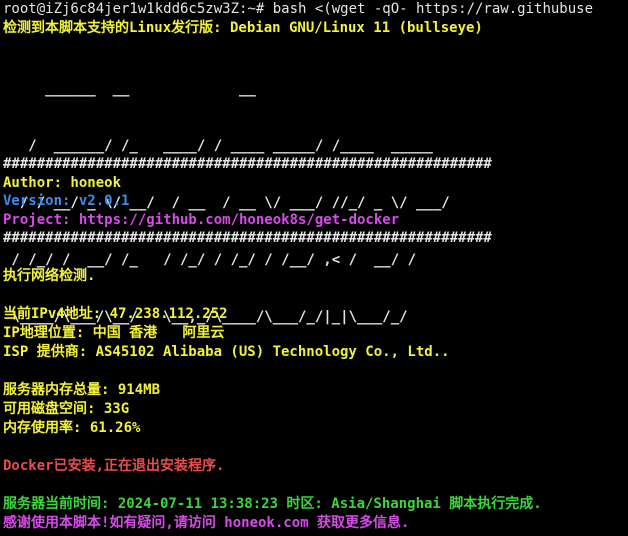 Image resolution: width=628 pixels, height=536 pixels. What do you see at coordinates (114, 466) in the screenshot?
I see `docker-status-line: Docker已安装,正在退出安装程序.` at bounding box center [114, 466].